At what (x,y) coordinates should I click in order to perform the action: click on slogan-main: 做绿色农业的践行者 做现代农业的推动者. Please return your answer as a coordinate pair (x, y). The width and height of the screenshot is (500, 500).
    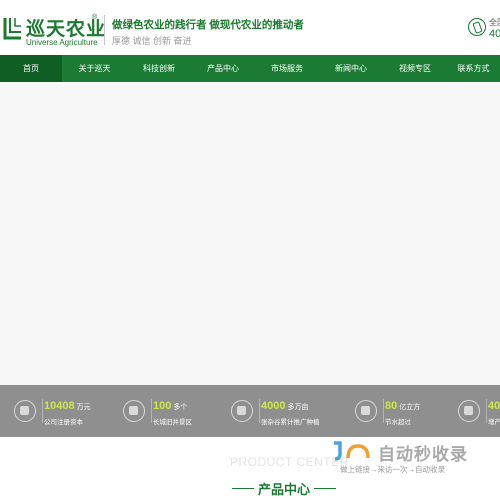
    Looking at the image, I should click on (208, 25).